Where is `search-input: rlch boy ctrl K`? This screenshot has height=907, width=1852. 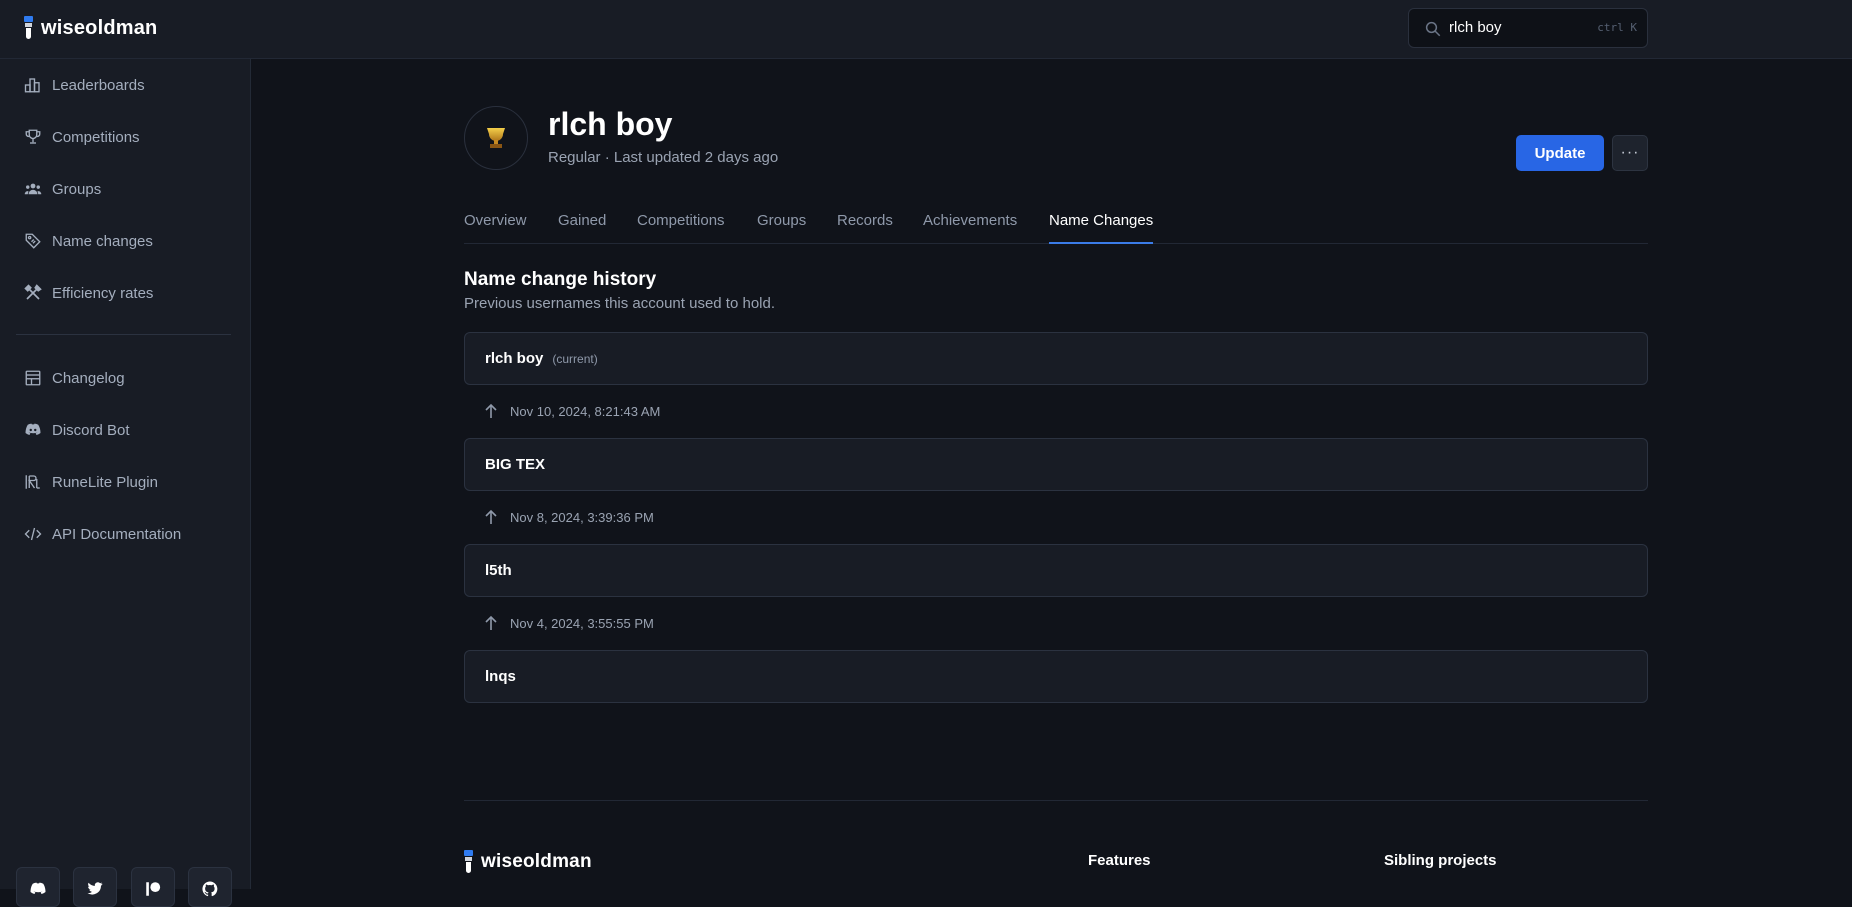
search-input: rlch boy ctrl K is located at coordinates (1528, 28).